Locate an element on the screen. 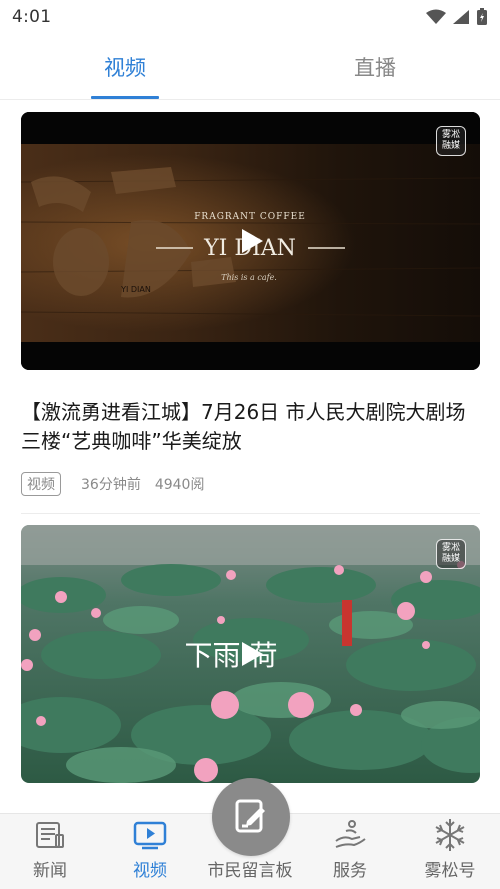 The image size is (500, 889). video-meta: 视频 36分钟前 4940阅 is located at coordinates (250, 484).